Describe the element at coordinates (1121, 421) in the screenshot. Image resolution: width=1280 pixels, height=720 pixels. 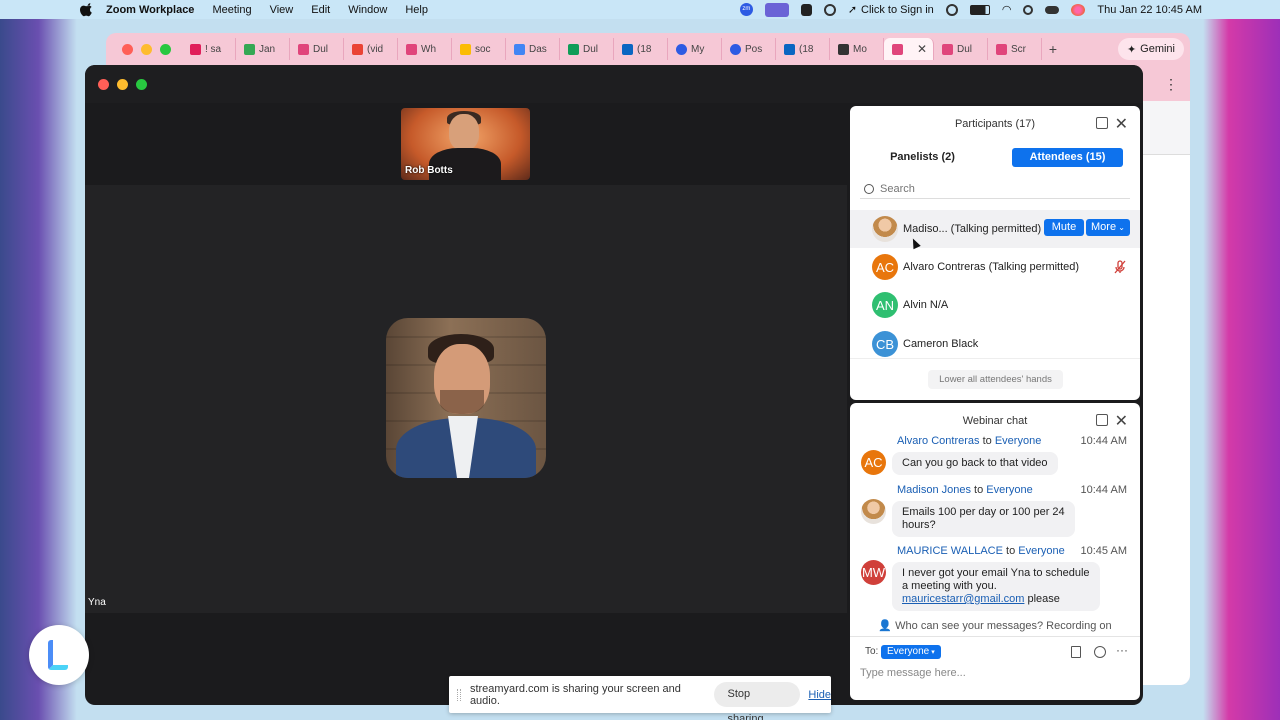
I see `close-icon: ✕` at that location.